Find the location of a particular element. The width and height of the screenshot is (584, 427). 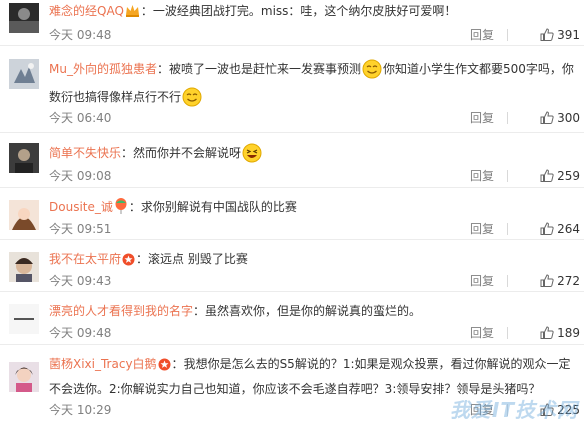

comment-text: 滚远点 别毁了比赛 is located at coordinates (198, 259).